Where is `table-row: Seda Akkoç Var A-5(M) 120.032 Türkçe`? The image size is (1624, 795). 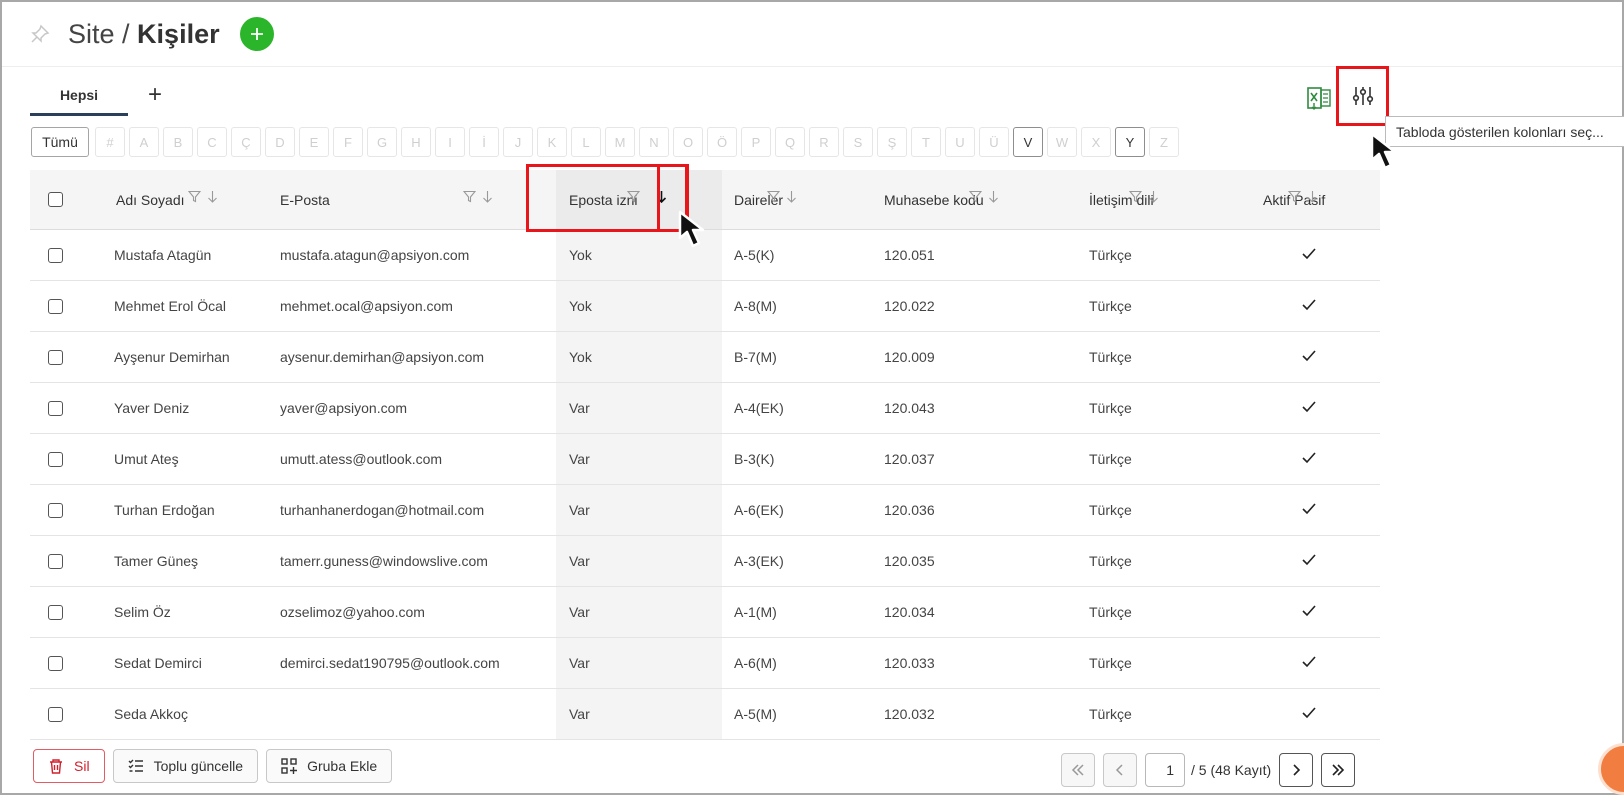 table-row: Seda Akkoç Var A-5(M) 120.032 Türkçe is located at coordinates (705, 714).